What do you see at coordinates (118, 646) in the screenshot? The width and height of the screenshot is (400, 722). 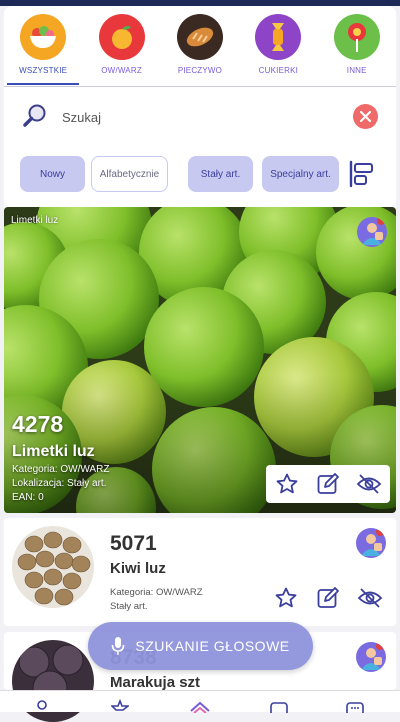 I see `microphone-icon` at bounding box center [118, 646].